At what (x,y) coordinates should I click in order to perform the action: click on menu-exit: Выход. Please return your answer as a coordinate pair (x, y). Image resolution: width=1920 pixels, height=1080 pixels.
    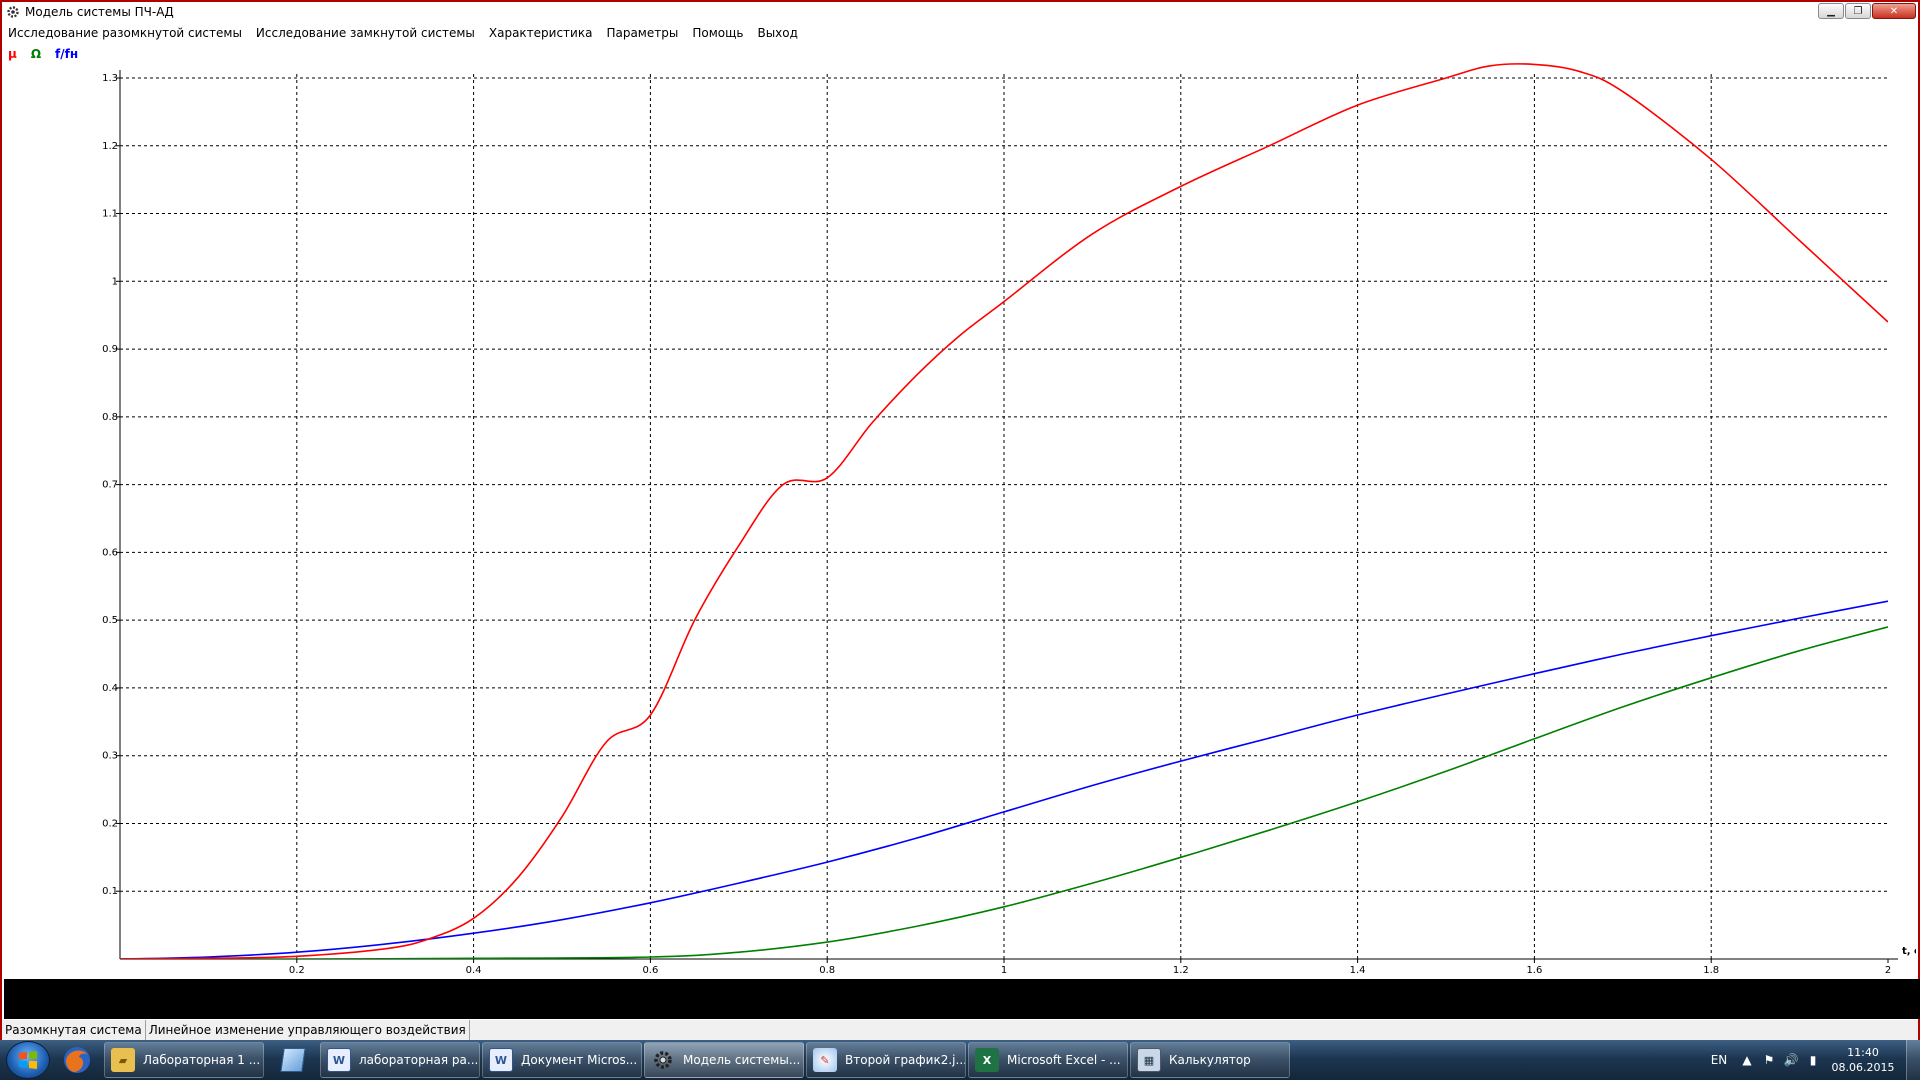
    Looking at the image, I should click on (777, 33).